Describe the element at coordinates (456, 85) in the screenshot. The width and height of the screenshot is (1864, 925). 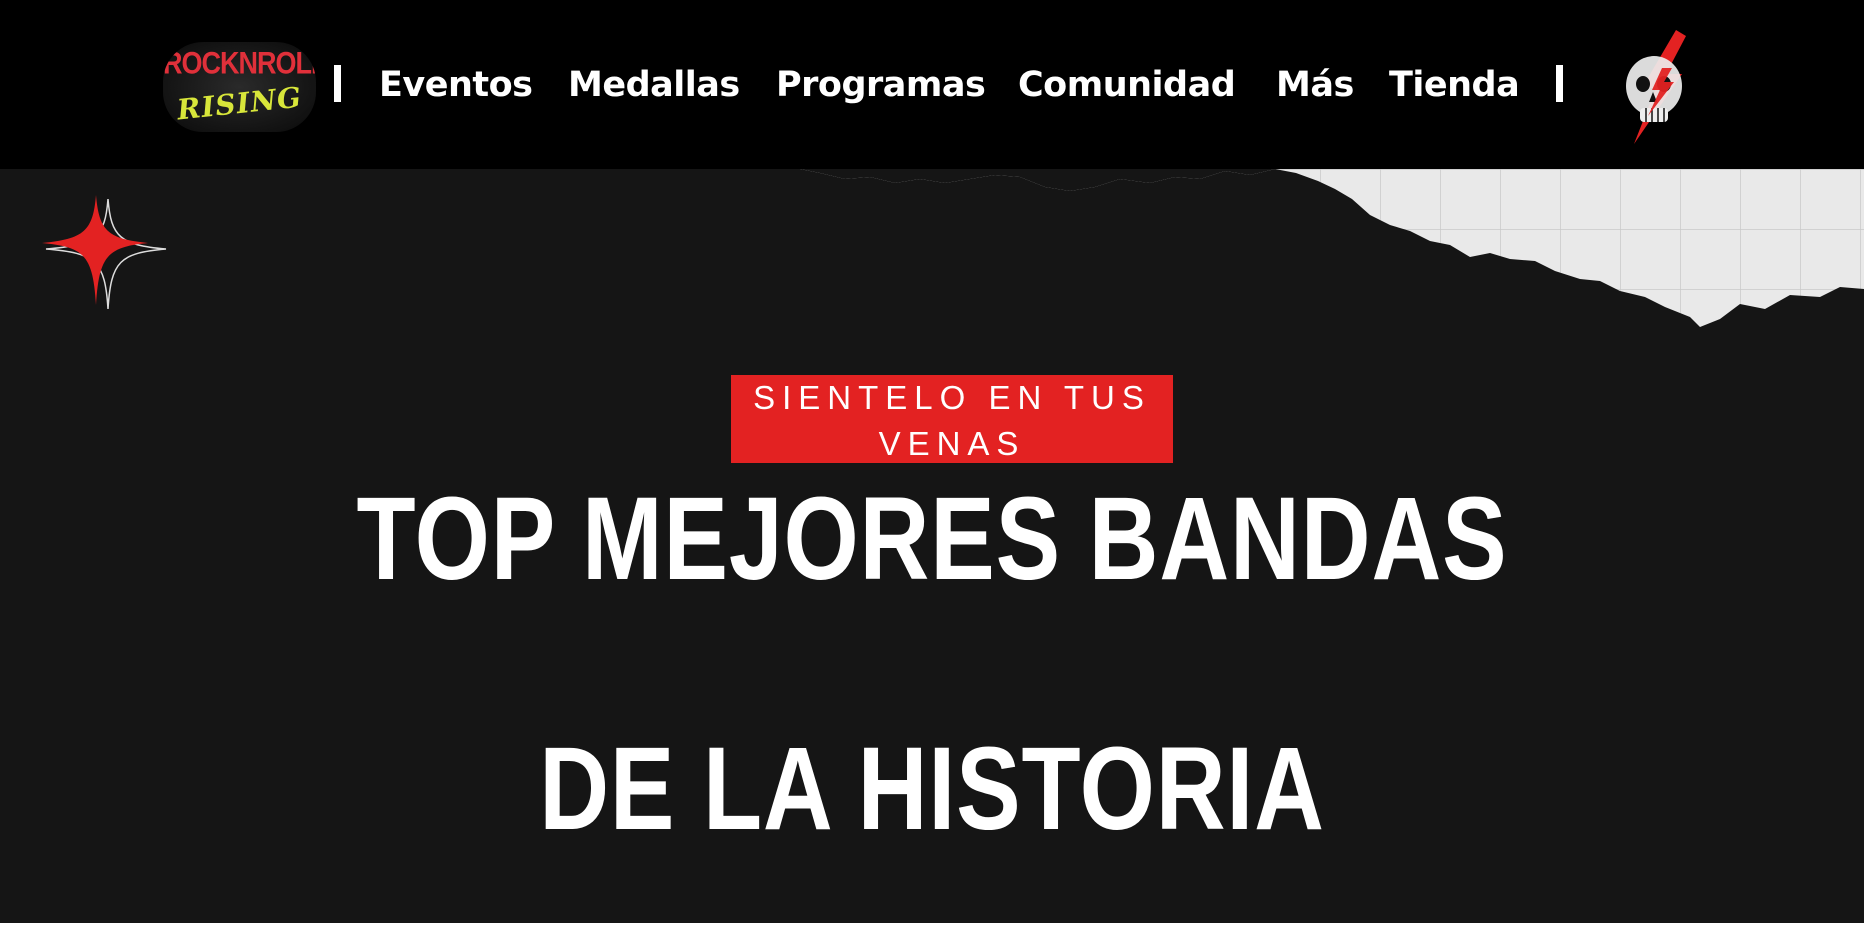
I see `nav-item-eventos: Eventos` at that location.